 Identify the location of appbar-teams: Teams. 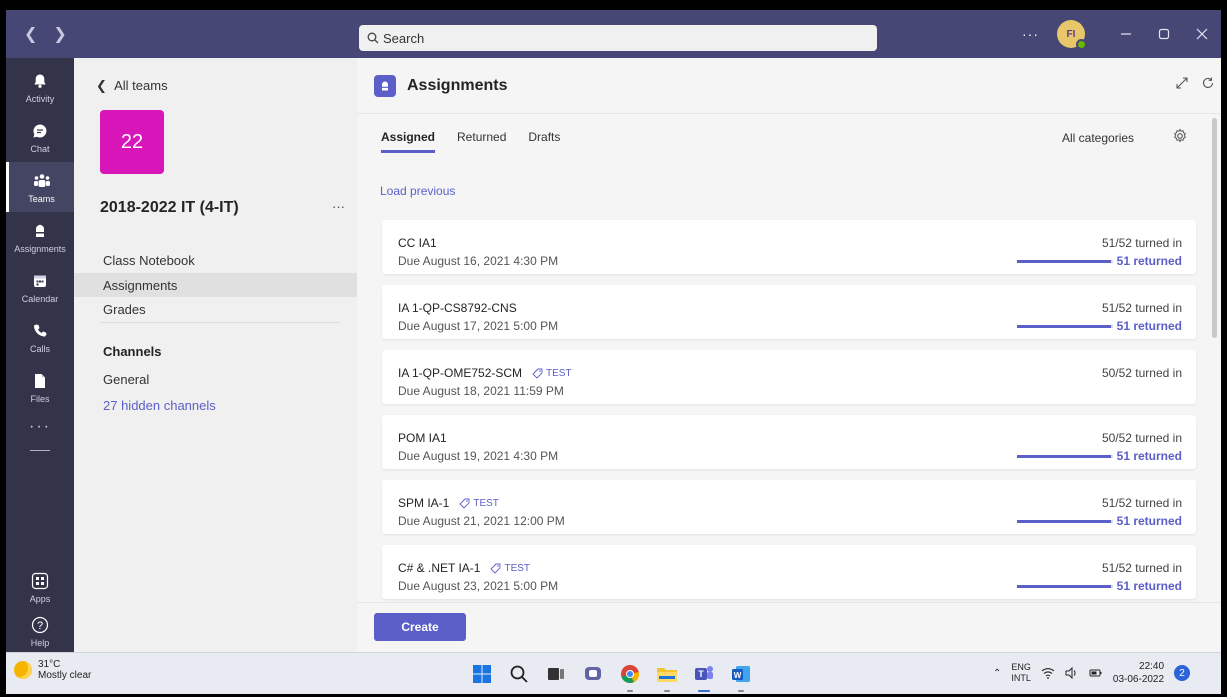
(40, 187).